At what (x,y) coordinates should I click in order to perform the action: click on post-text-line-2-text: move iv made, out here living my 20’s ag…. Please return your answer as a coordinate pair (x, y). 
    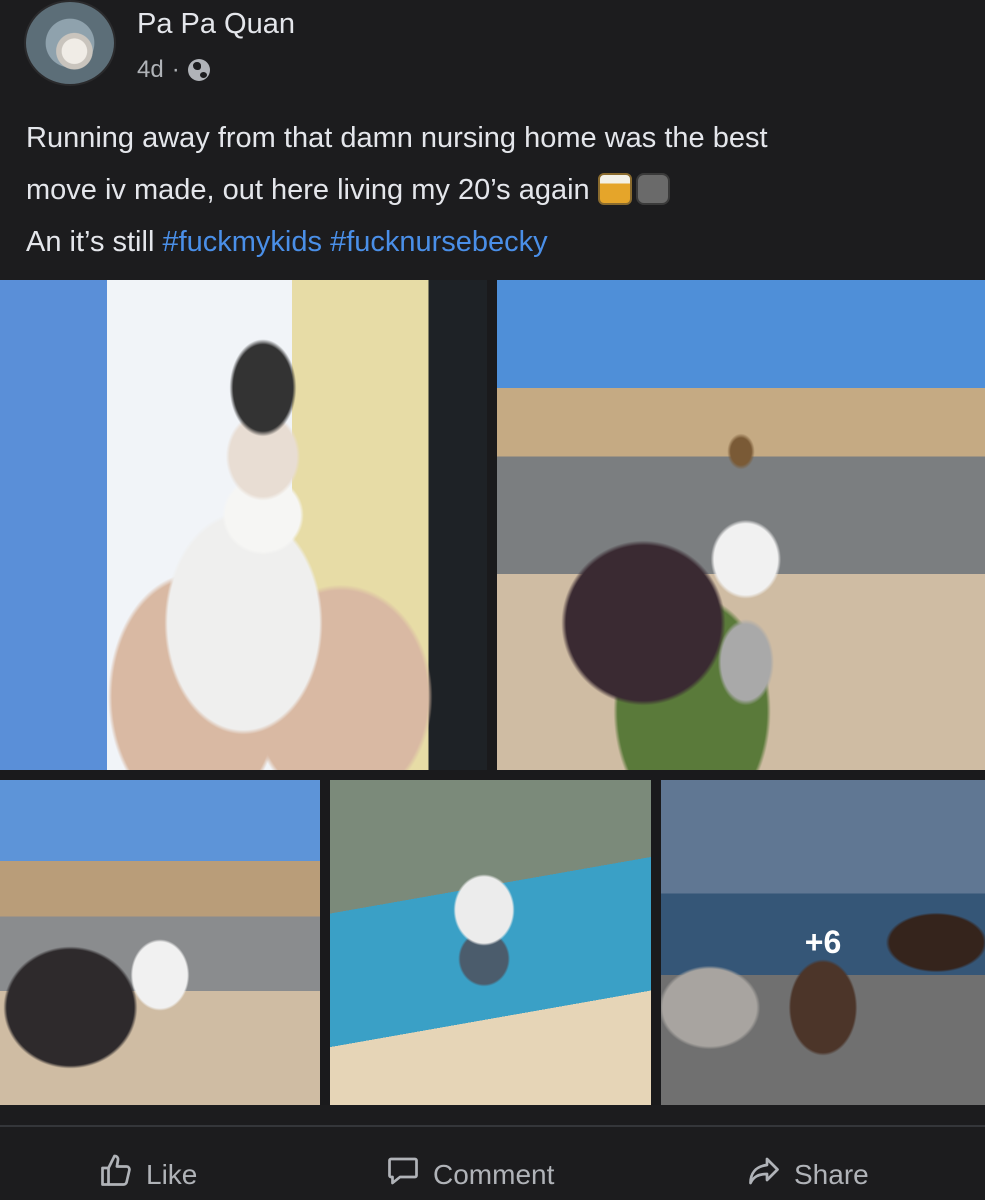
    Looking at the image, I should click on (308, 190).